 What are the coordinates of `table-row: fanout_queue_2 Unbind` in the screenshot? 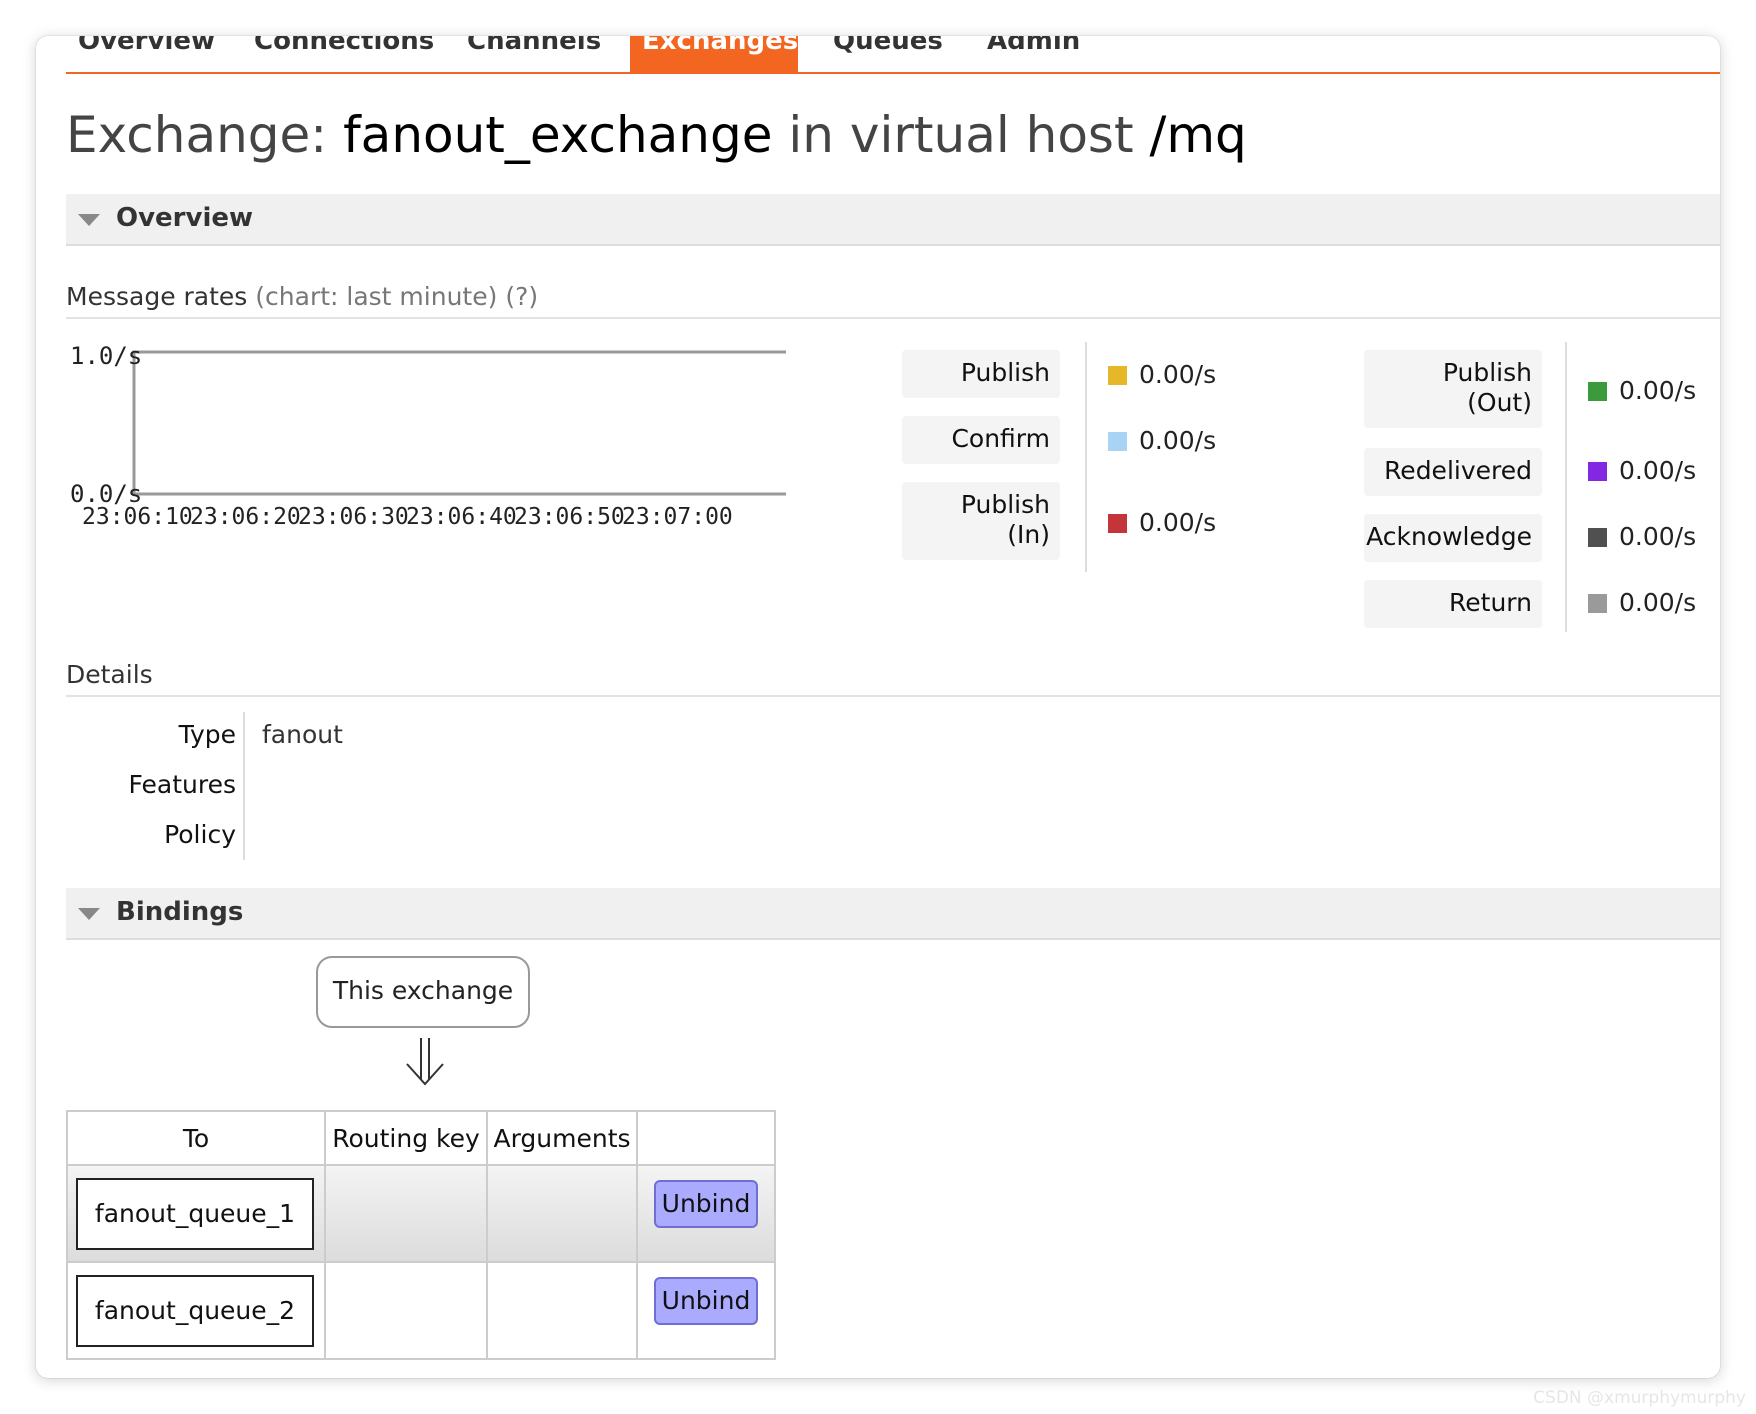 It's located at (421, 1310).